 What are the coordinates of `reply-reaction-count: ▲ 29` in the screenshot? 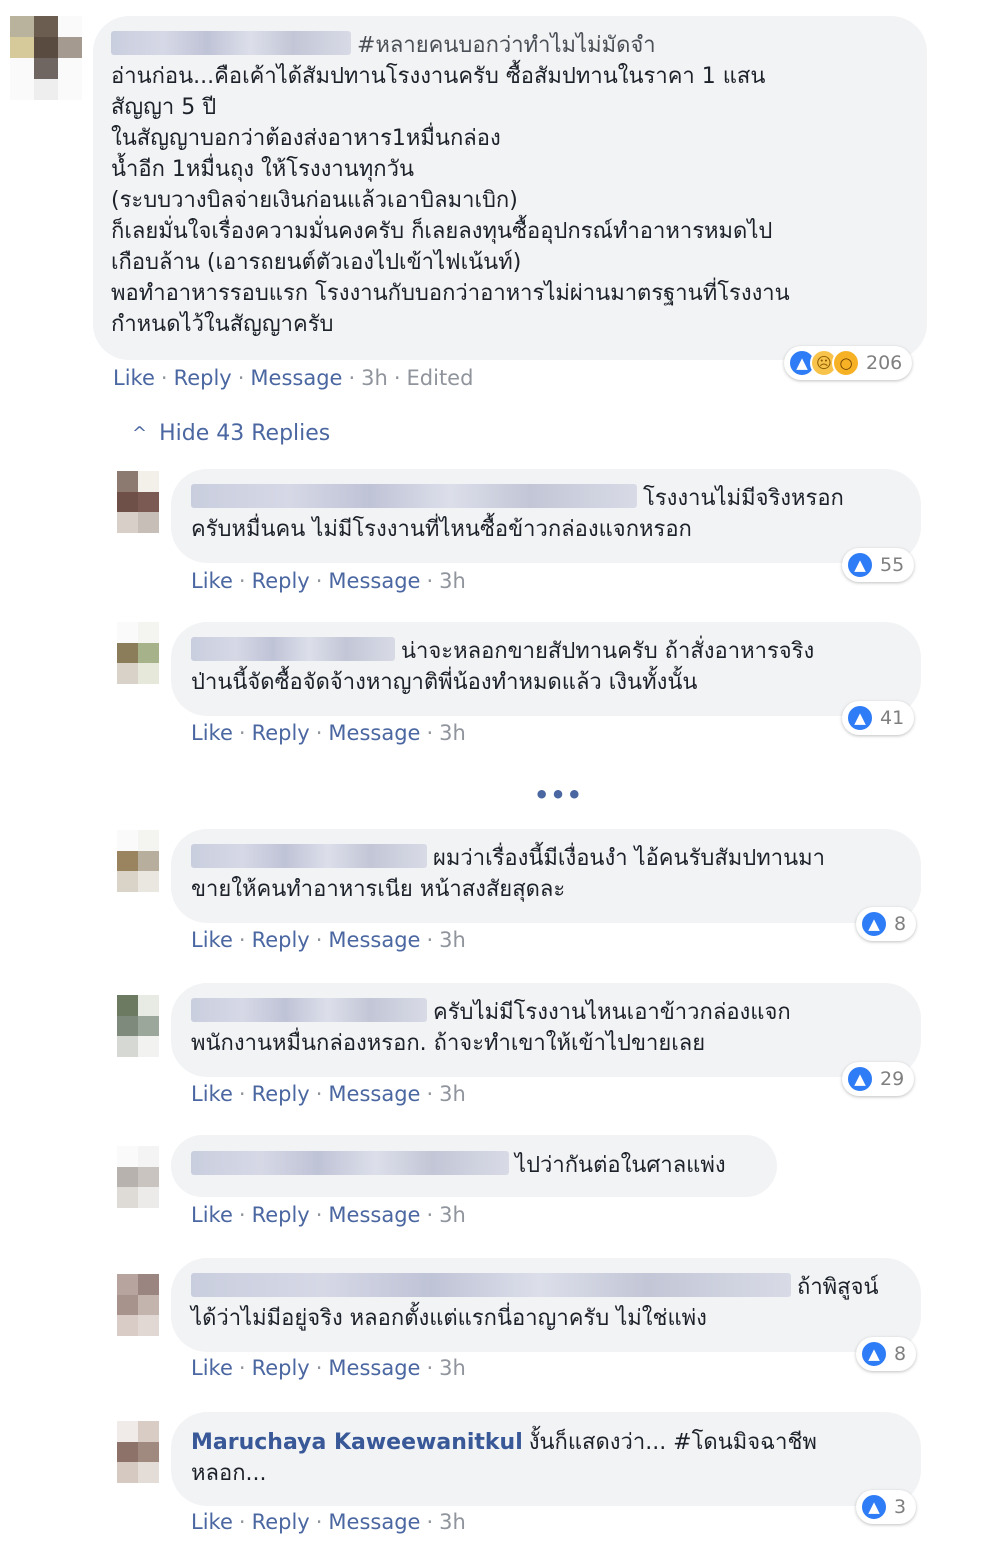 It's located at (878, 1079).